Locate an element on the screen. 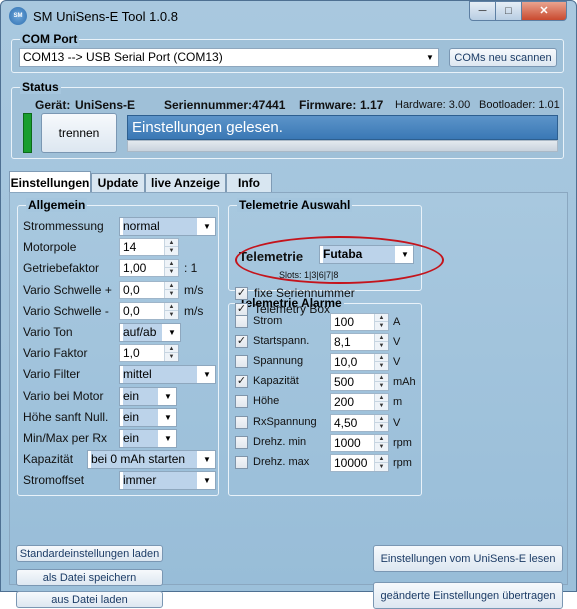 This screenshot has width=577, height=609. alarm-spinner-value: 8,1 is located at coordinates (342, 342).